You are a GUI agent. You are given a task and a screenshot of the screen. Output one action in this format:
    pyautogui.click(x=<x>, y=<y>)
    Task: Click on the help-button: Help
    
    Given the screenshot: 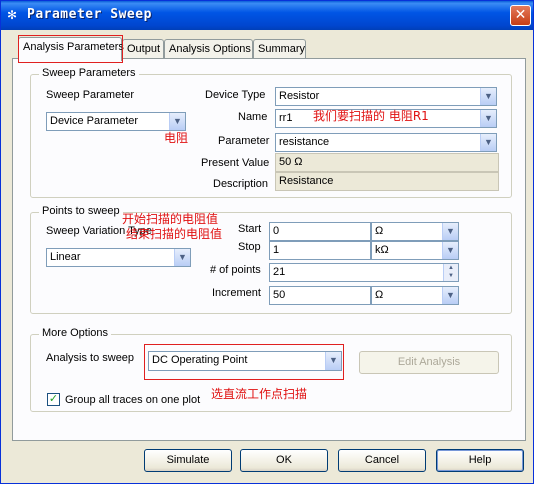 What is the action you would take?
    pyautogui.click(x=480, y=460)
    